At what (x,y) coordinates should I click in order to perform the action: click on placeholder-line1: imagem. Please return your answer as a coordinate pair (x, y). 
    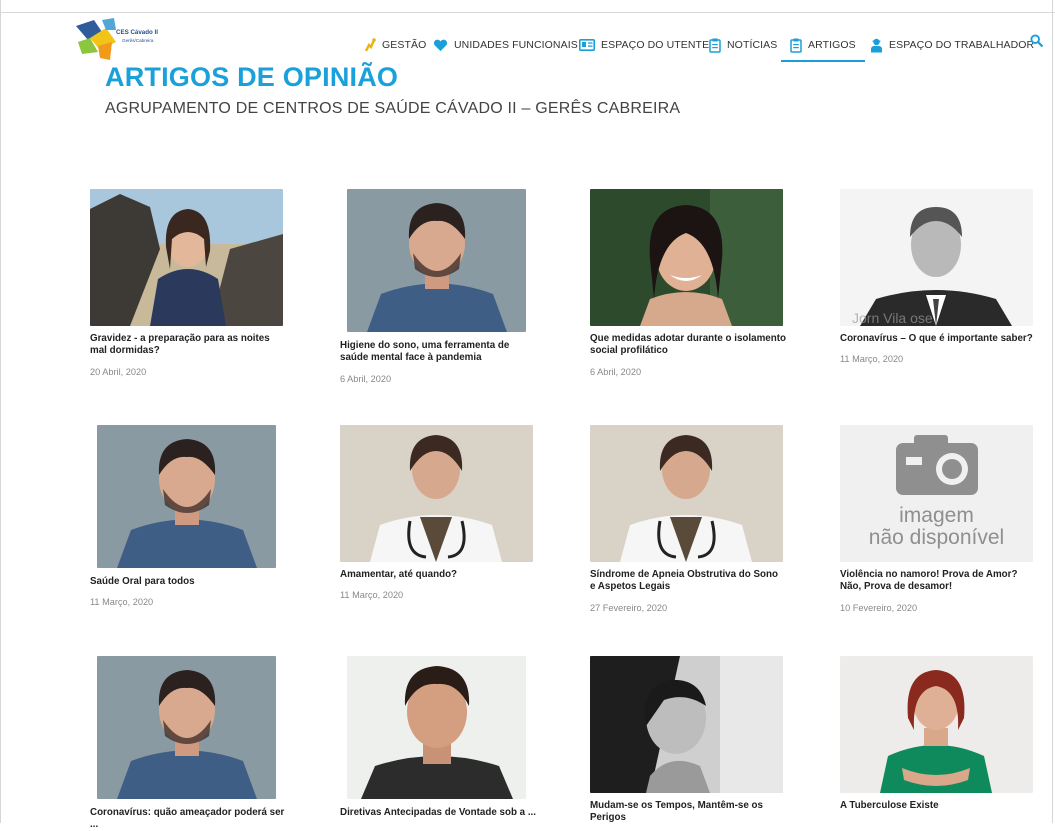
    Looking at the image, I should click on (936, 515).